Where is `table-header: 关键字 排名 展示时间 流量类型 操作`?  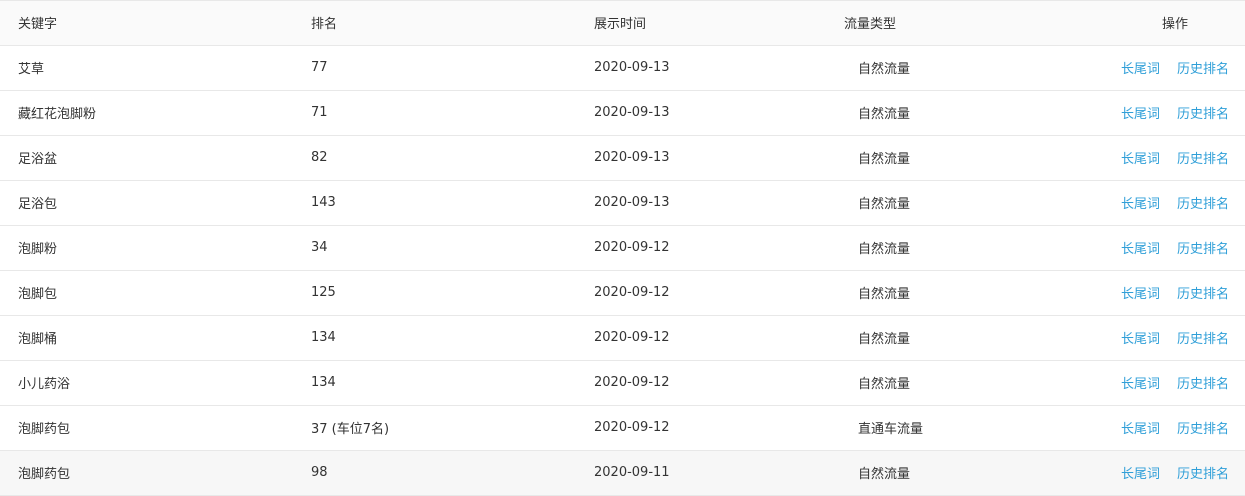
table-header: 关键字 排名 展示时间 流量类型 操作 is located at coordinates (622, 23).